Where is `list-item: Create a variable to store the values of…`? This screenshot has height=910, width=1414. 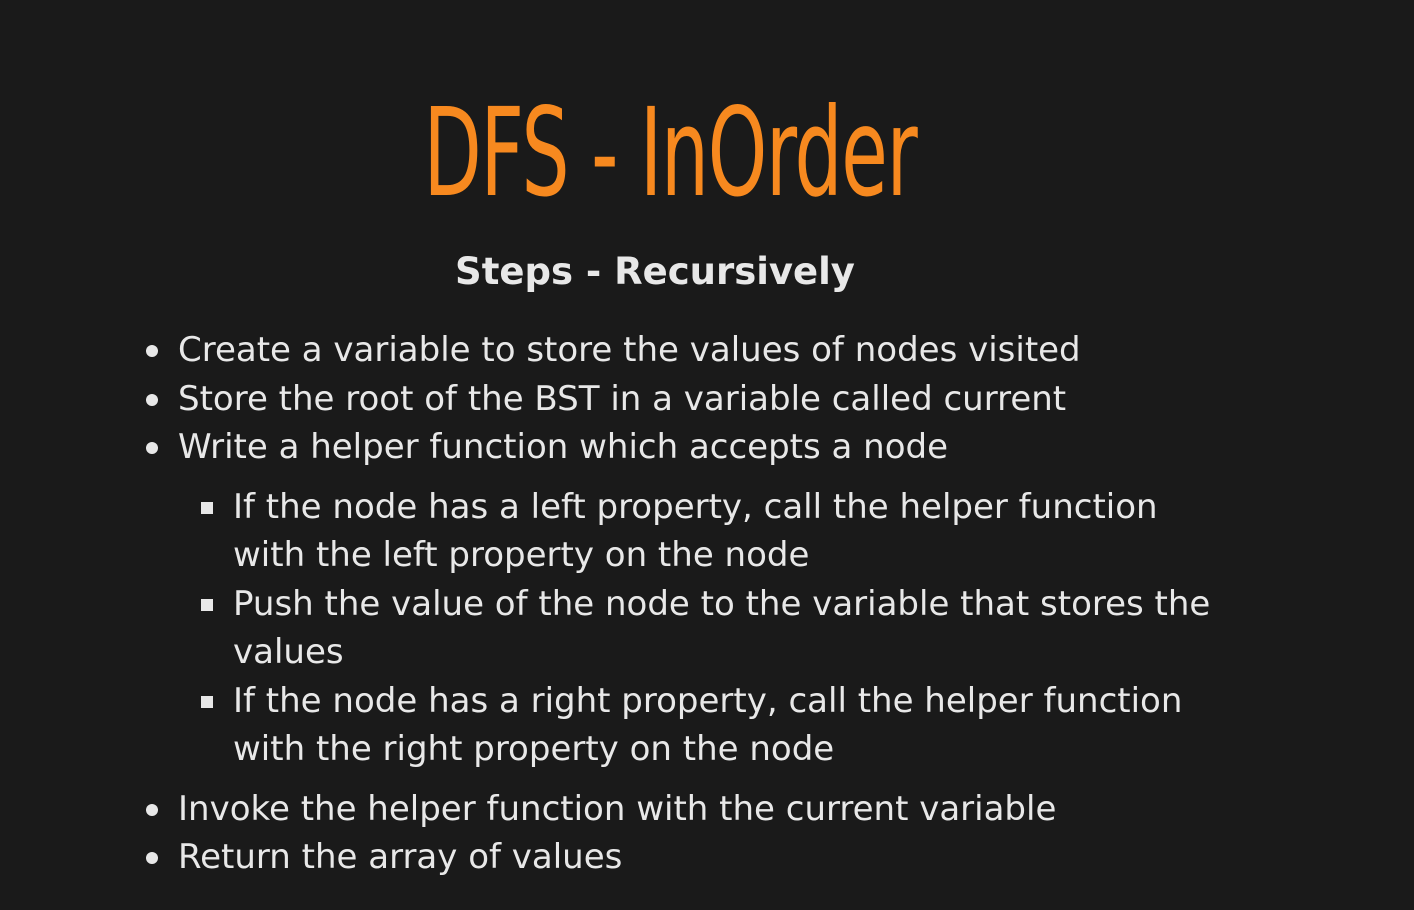
list-item: Create a variable to store the values of… is located at coordinates (687, 350).